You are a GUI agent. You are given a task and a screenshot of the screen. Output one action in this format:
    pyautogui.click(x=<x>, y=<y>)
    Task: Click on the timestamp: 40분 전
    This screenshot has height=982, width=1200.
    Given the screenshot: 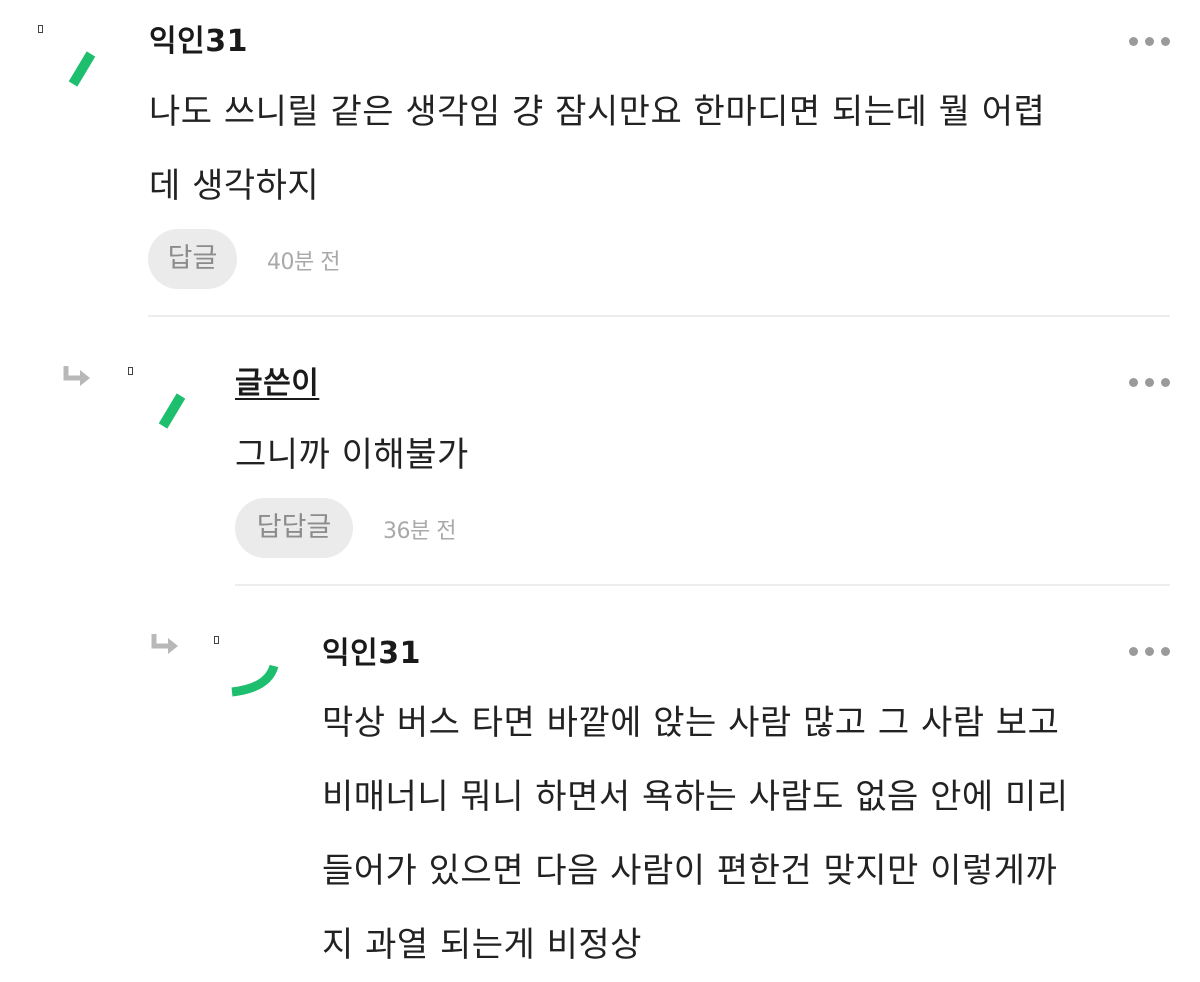 What is the action you would take?
    pyautogui.click(x=303, y=262)
    